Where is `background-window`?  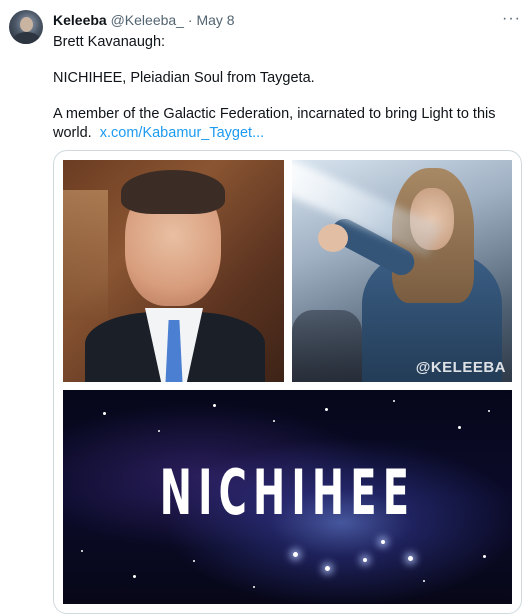 background-window is located at coordinates (85, 255).